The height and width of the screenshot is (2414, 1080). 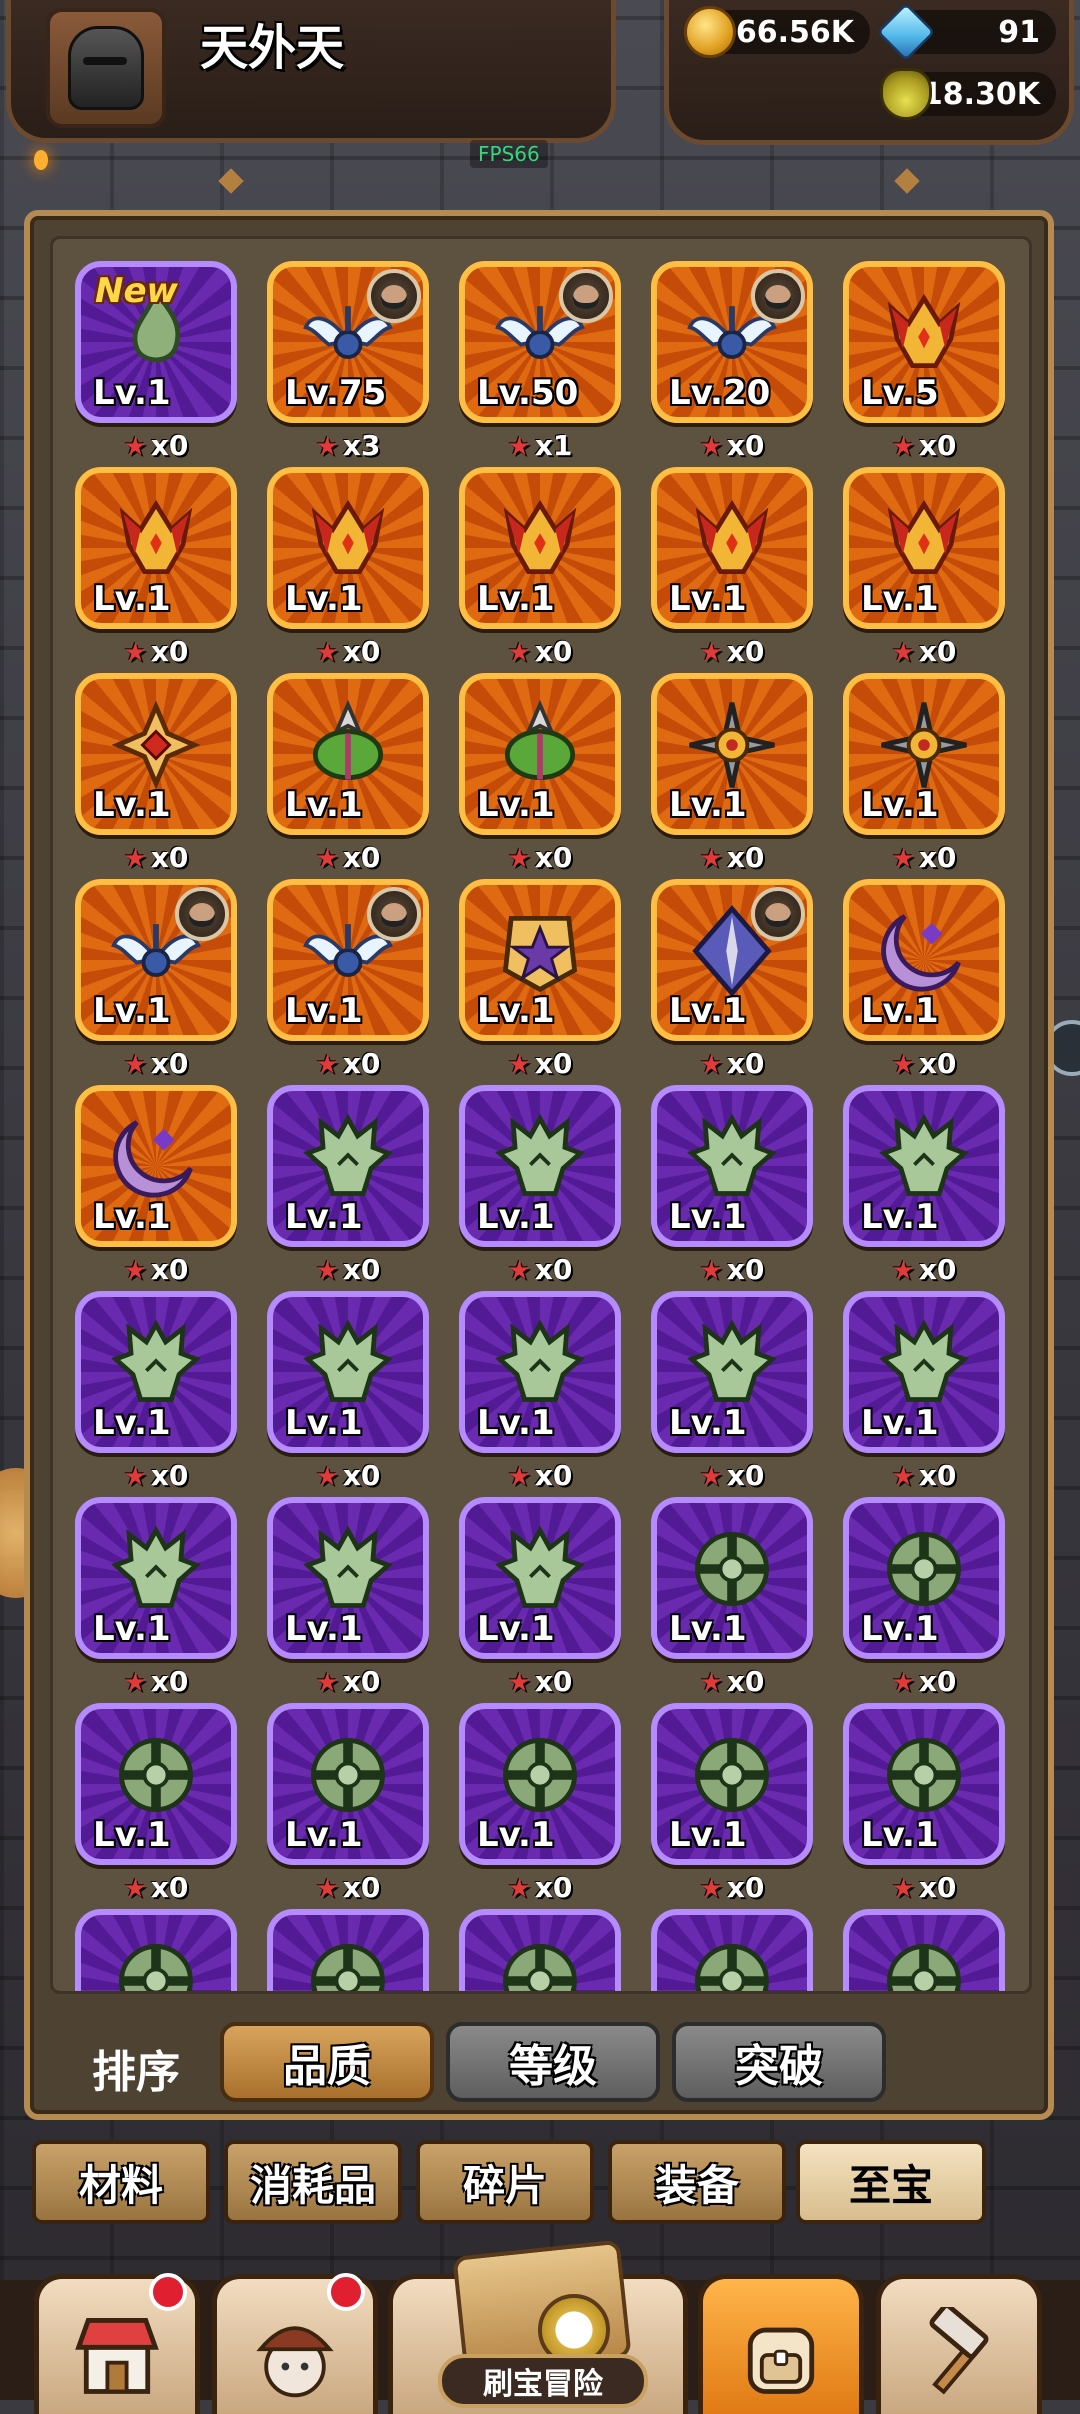 What do you see at coordinates (891, 2182) in the screenshot?
I see `tab-treasures: 至宝` at bounding box center [891, 2182].